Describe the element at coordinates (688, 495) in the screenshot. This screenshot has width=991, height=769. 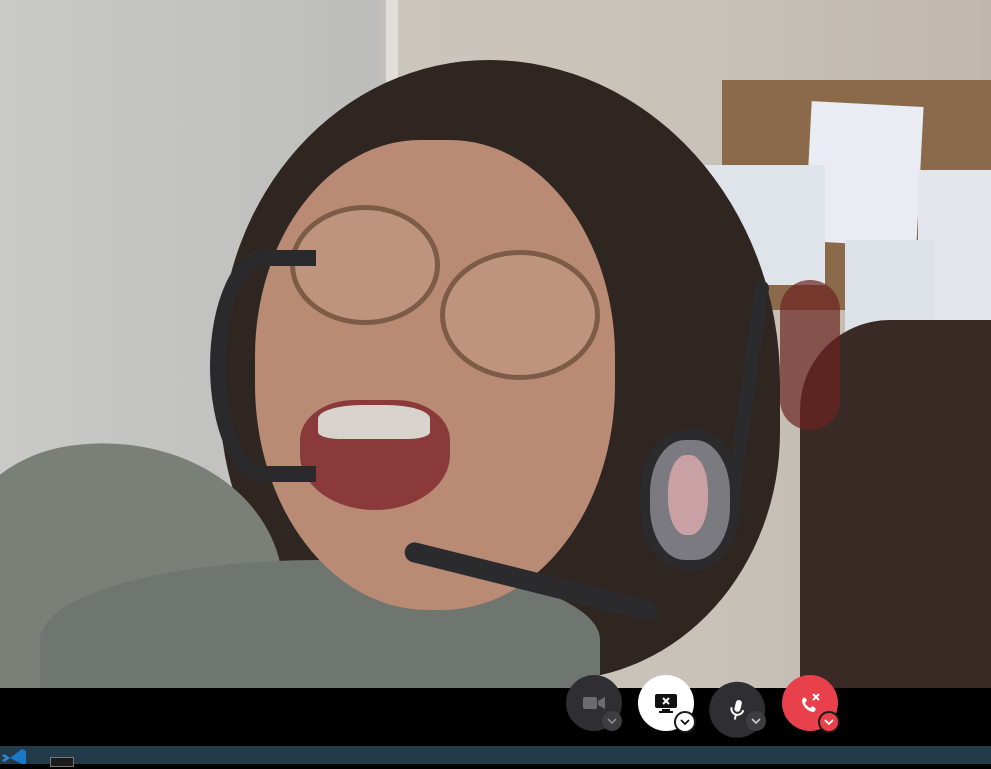
I see `headset-earcup-pad` at that location.